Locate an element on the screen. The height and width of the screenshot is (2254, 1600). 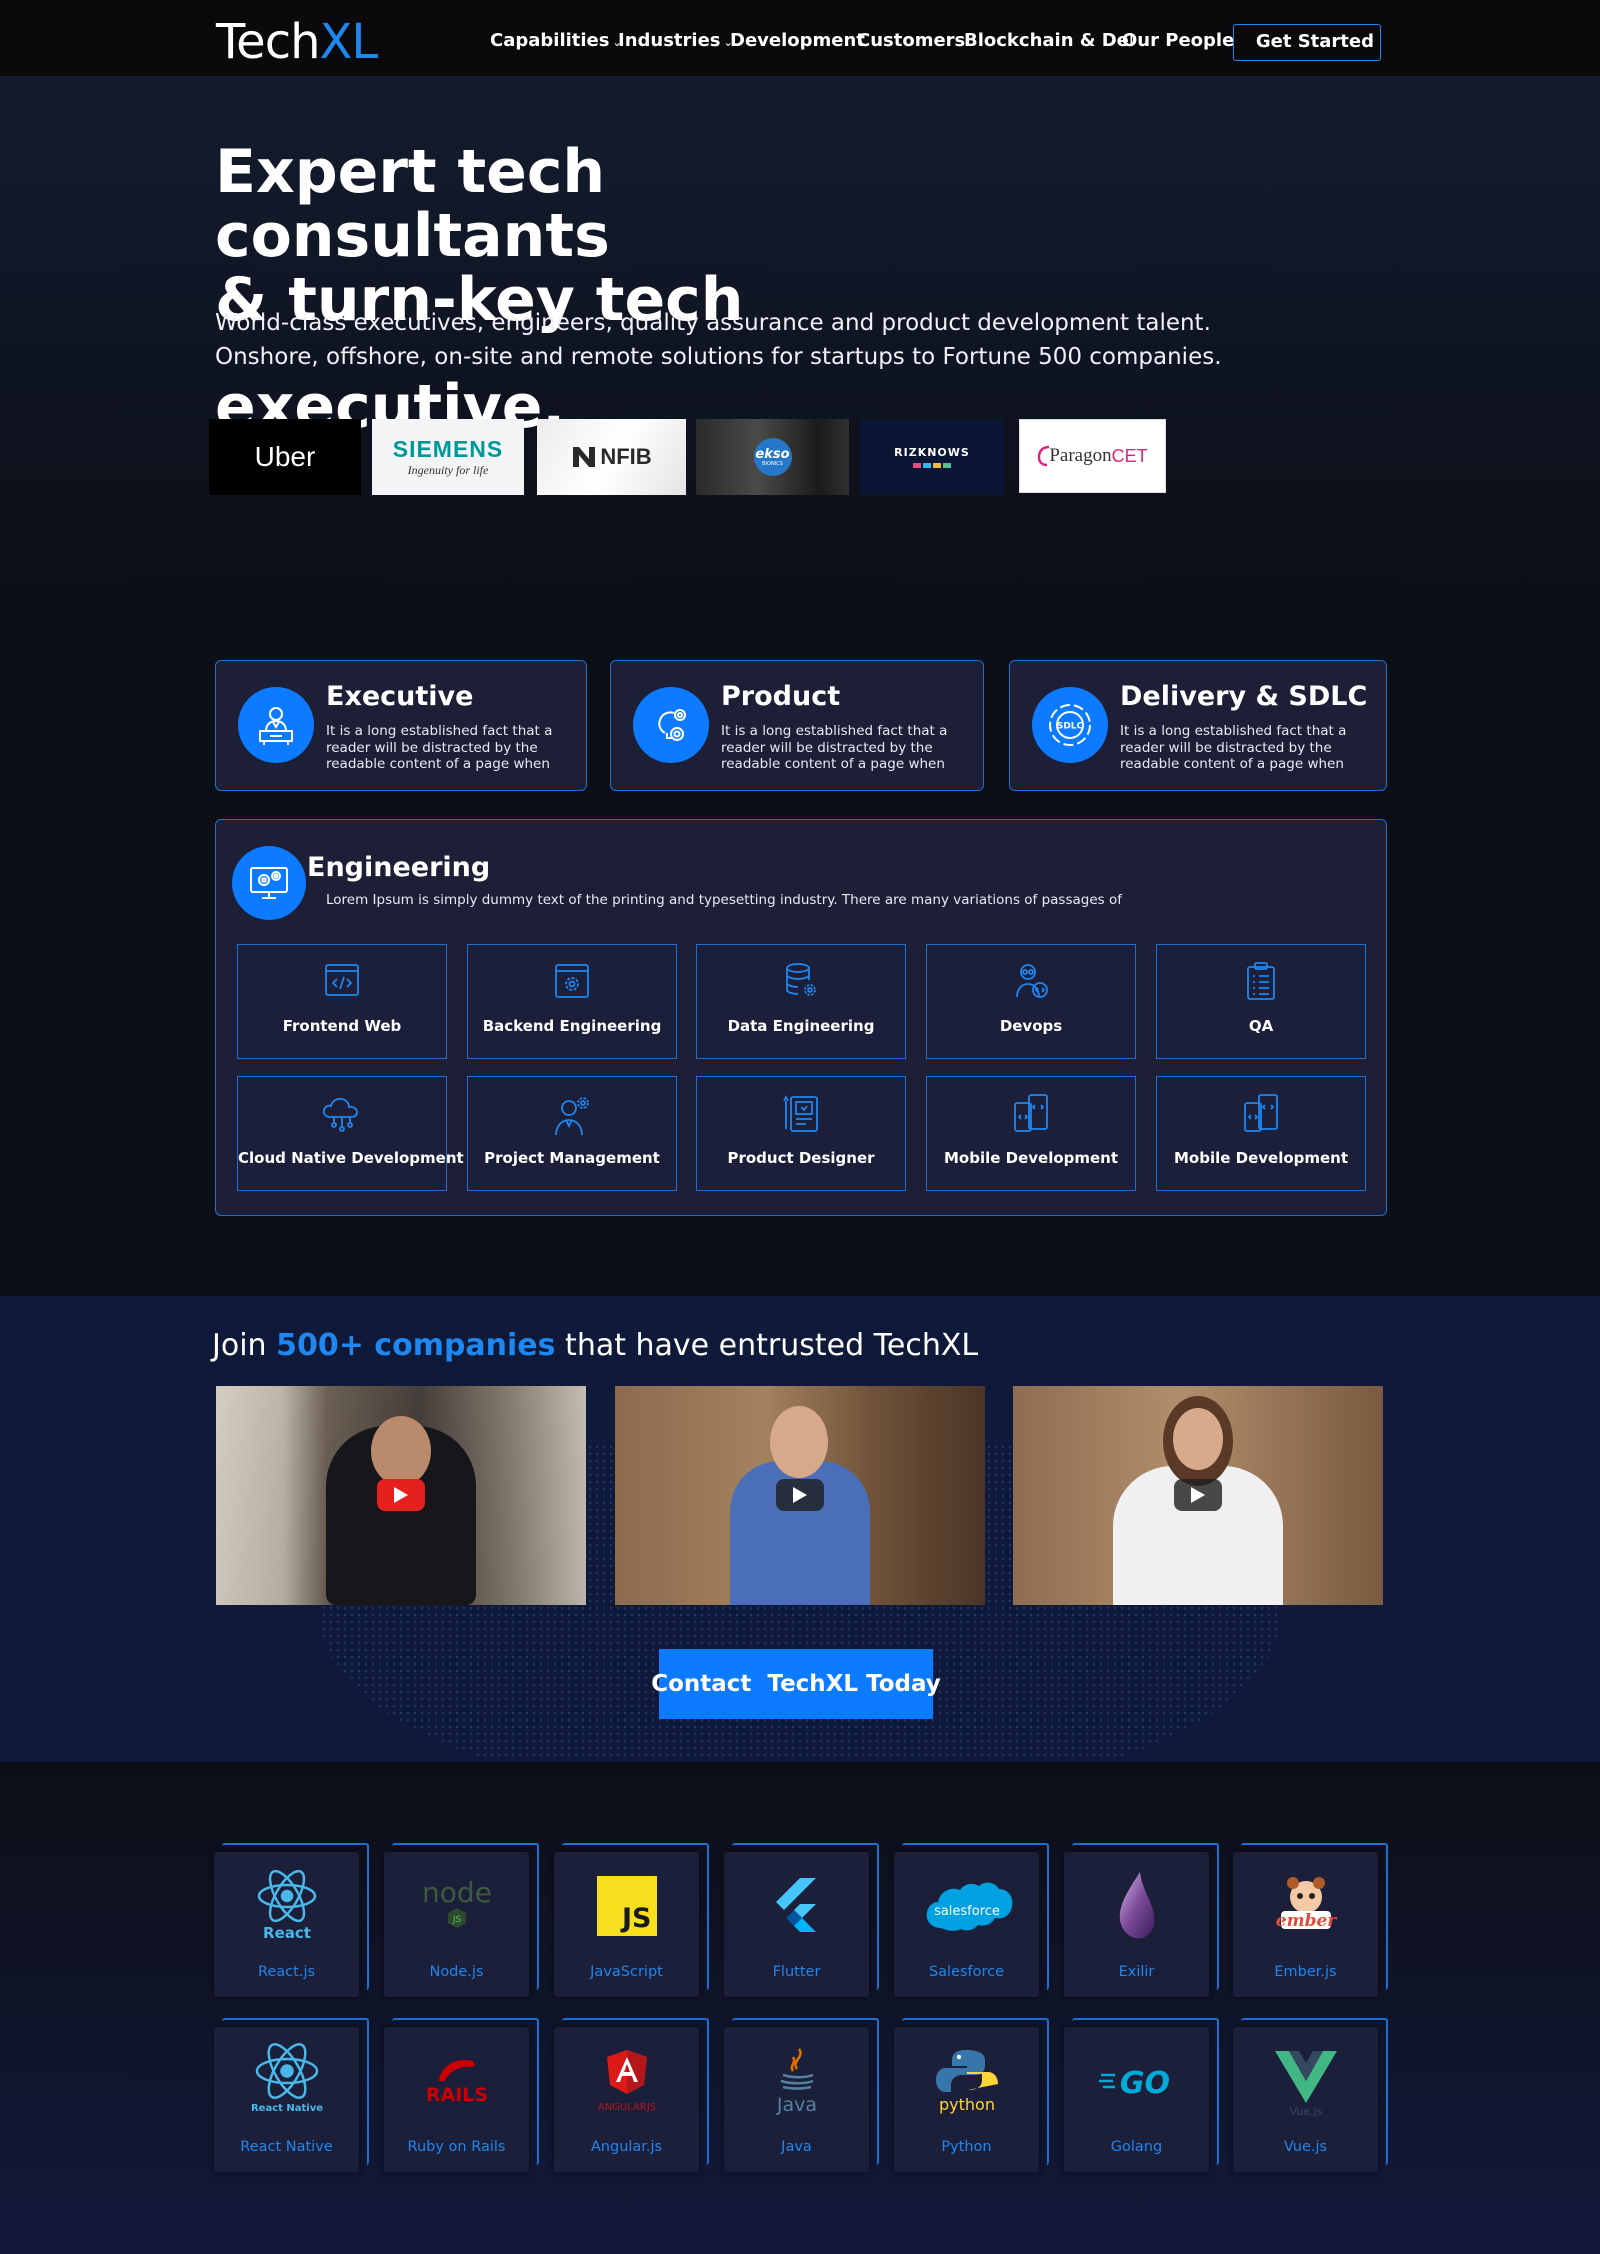
nav-blockchain-defi: Blockchain & DeFi is located at coordinates (1048, 40).